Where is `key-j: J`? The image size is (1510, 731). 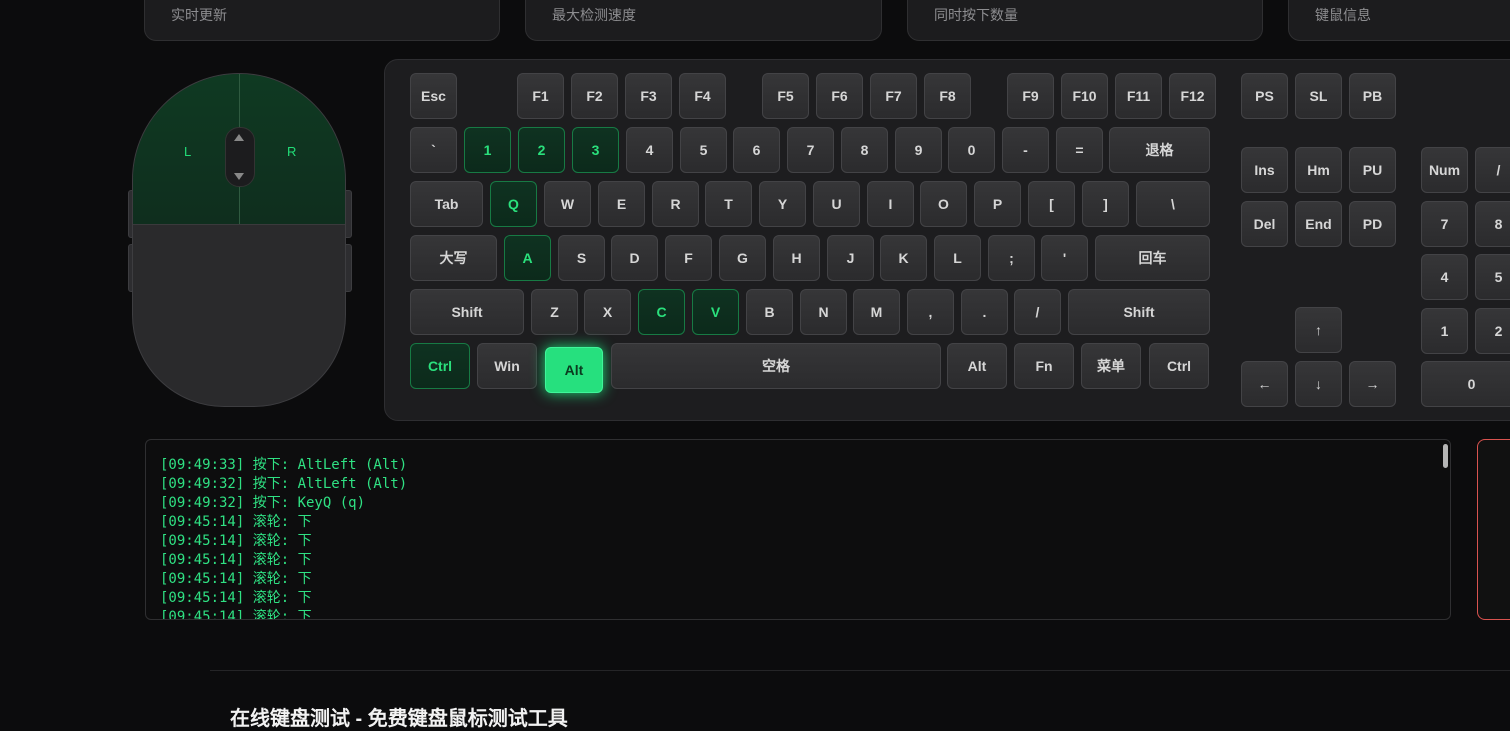 key-j: J is located at coordinates (850, 258).